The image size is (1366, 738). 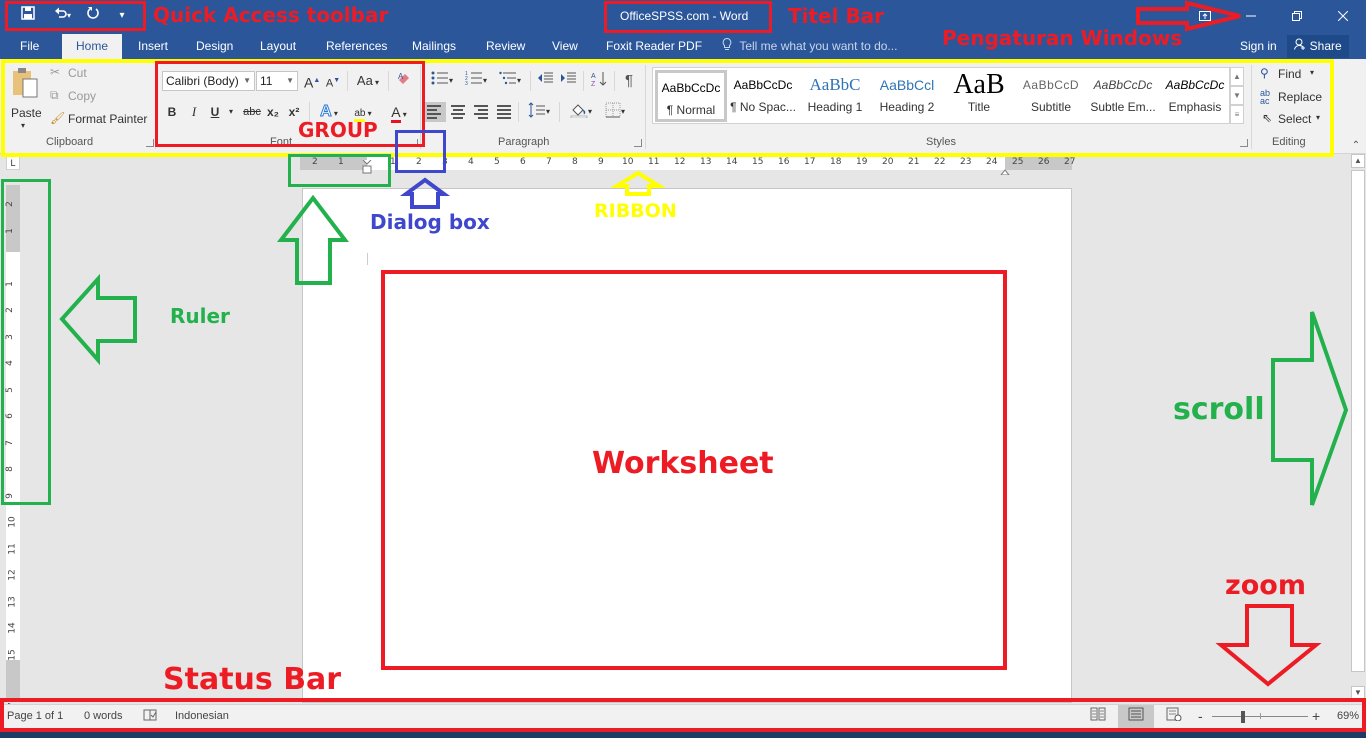 I want to click on arrow-zoom-down, so click(x=1268, y=645).